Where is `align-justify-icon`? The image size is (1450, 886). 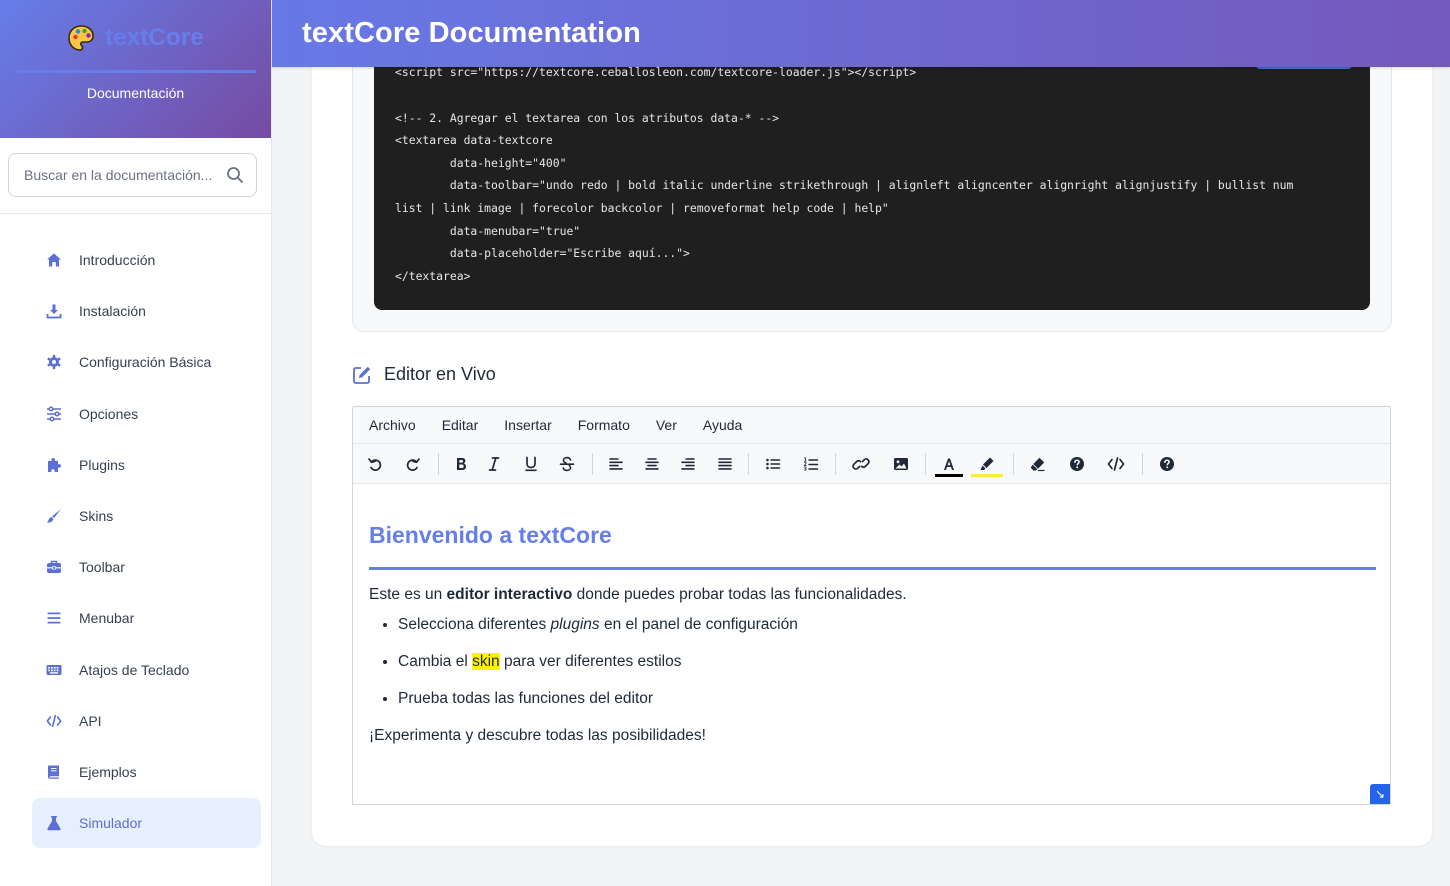
align-justify-icon is located at coordinates (725, 464).